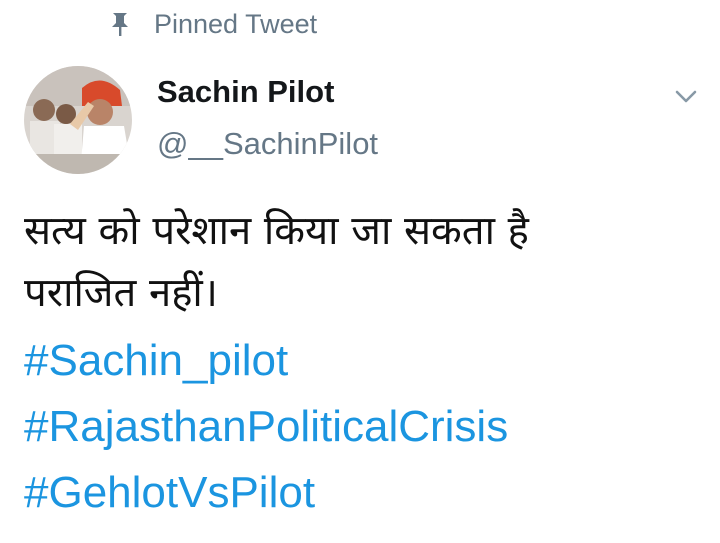  Describe the element at coordinates (266, 493) in the screenshot. I see `hashtag-link-gehlot-vs-pilot: #GehlotVsPilot` at that location.